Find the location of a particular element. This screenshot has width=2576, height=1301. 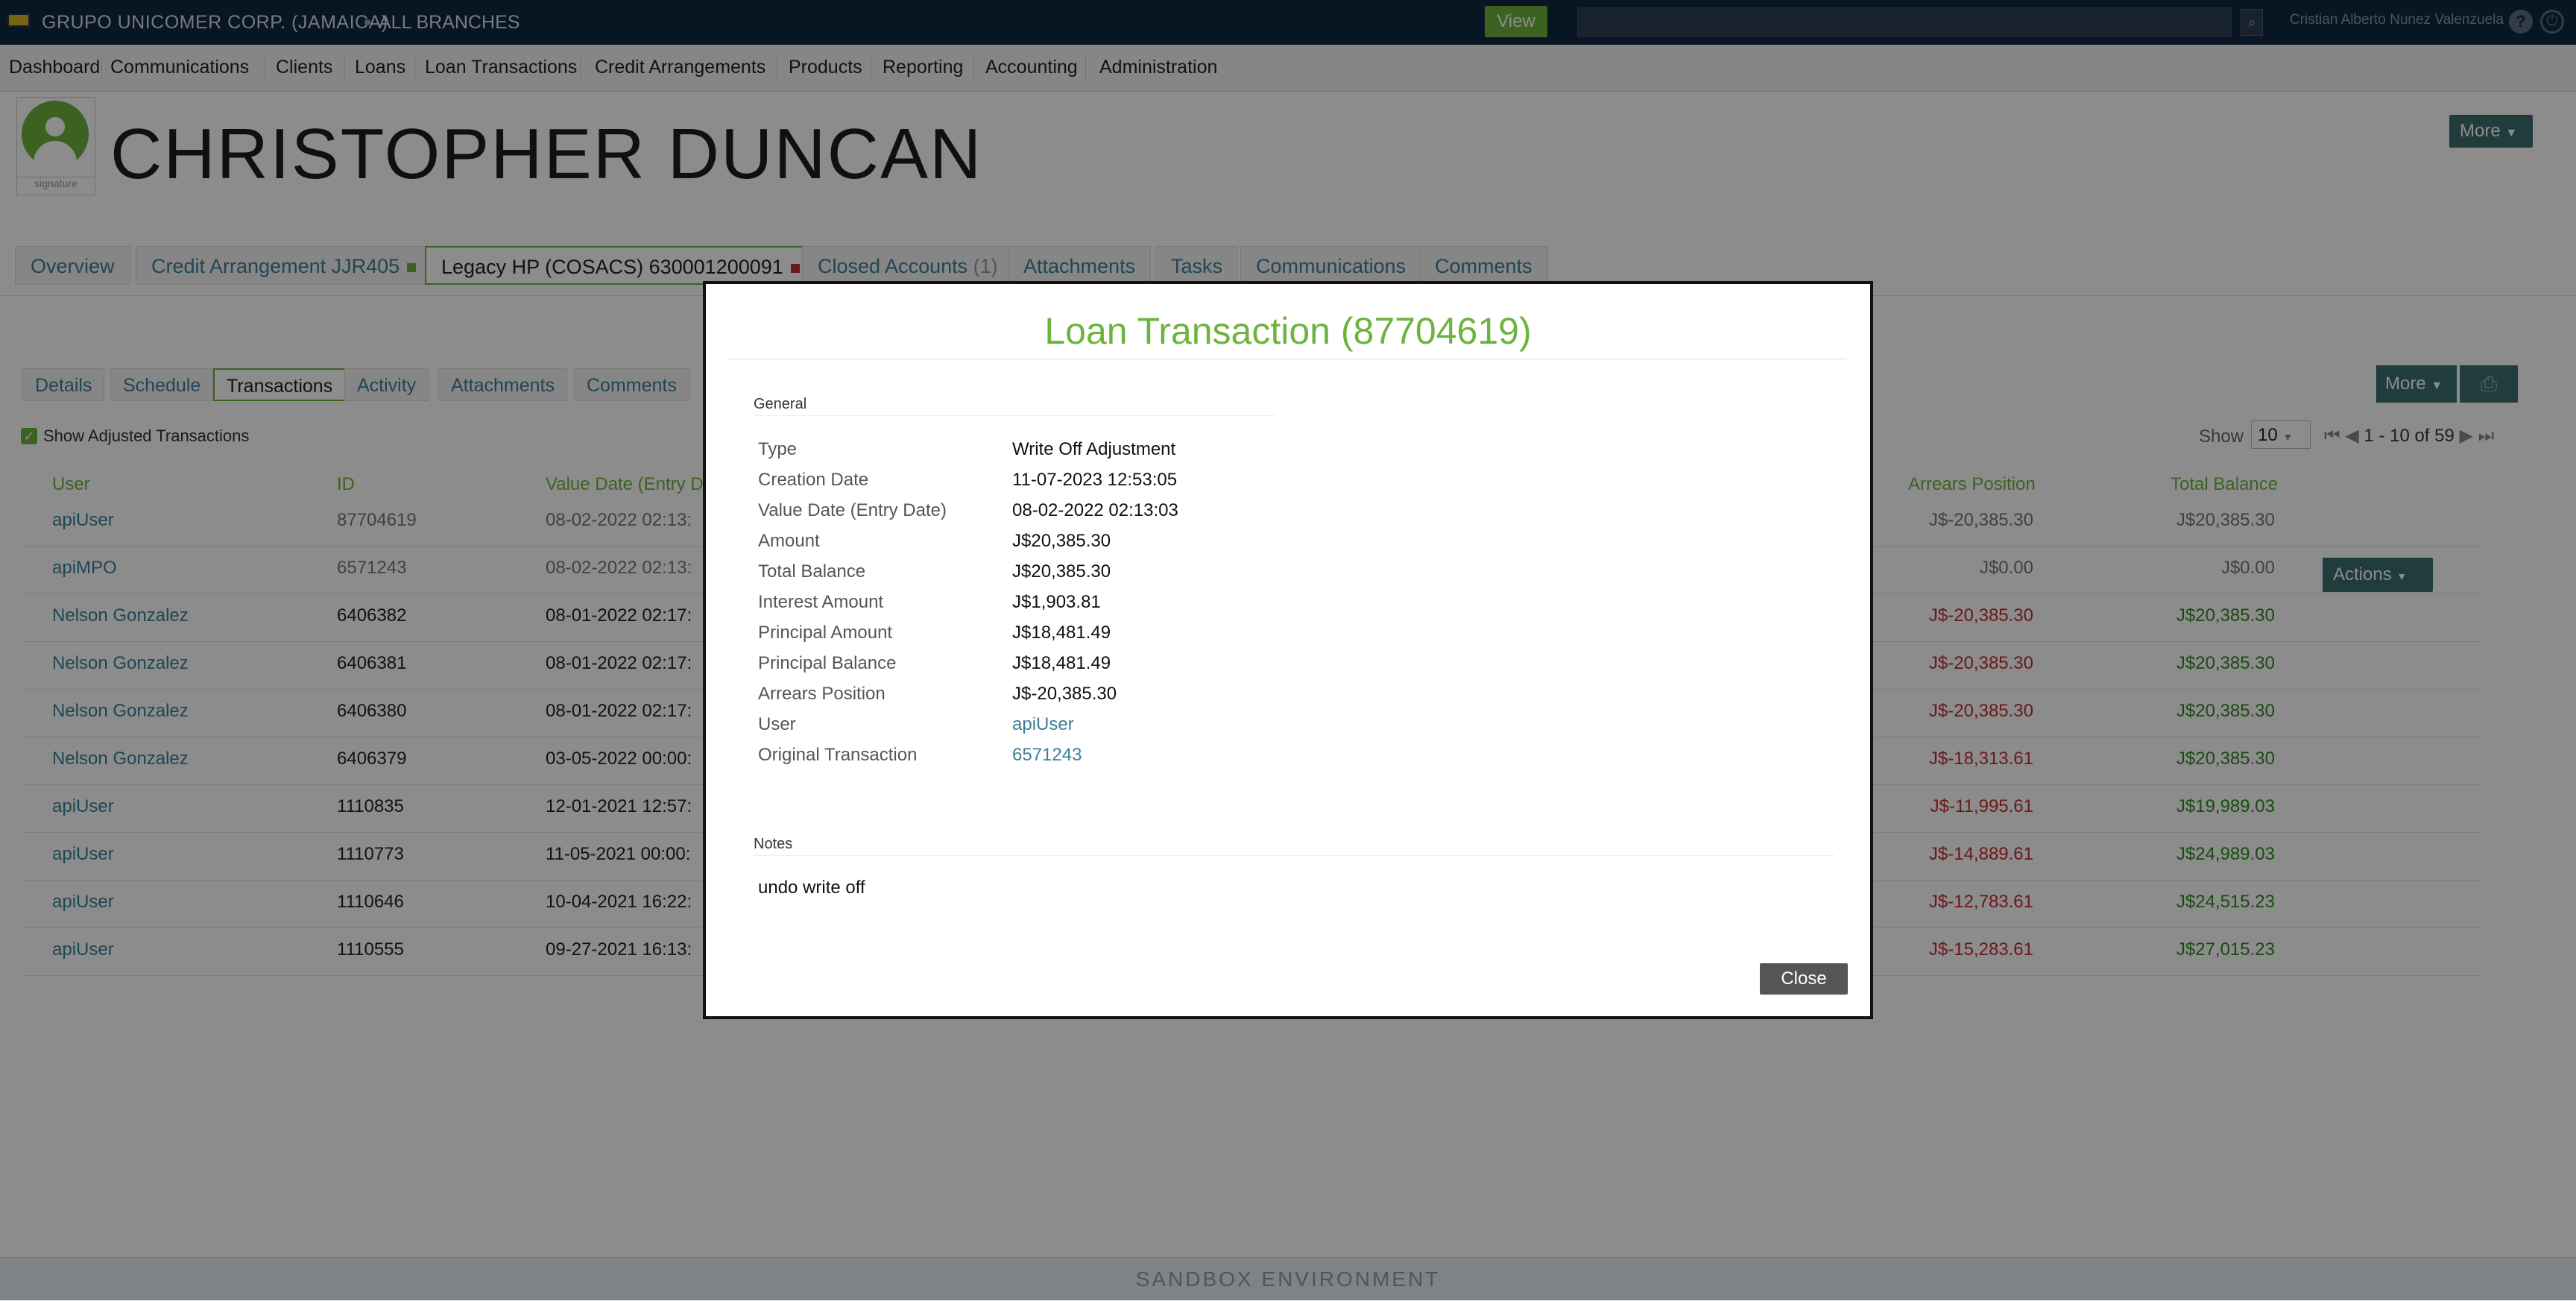

field-value: 08-02-2022 02:13:03 is located at coordinates (1095, 510).